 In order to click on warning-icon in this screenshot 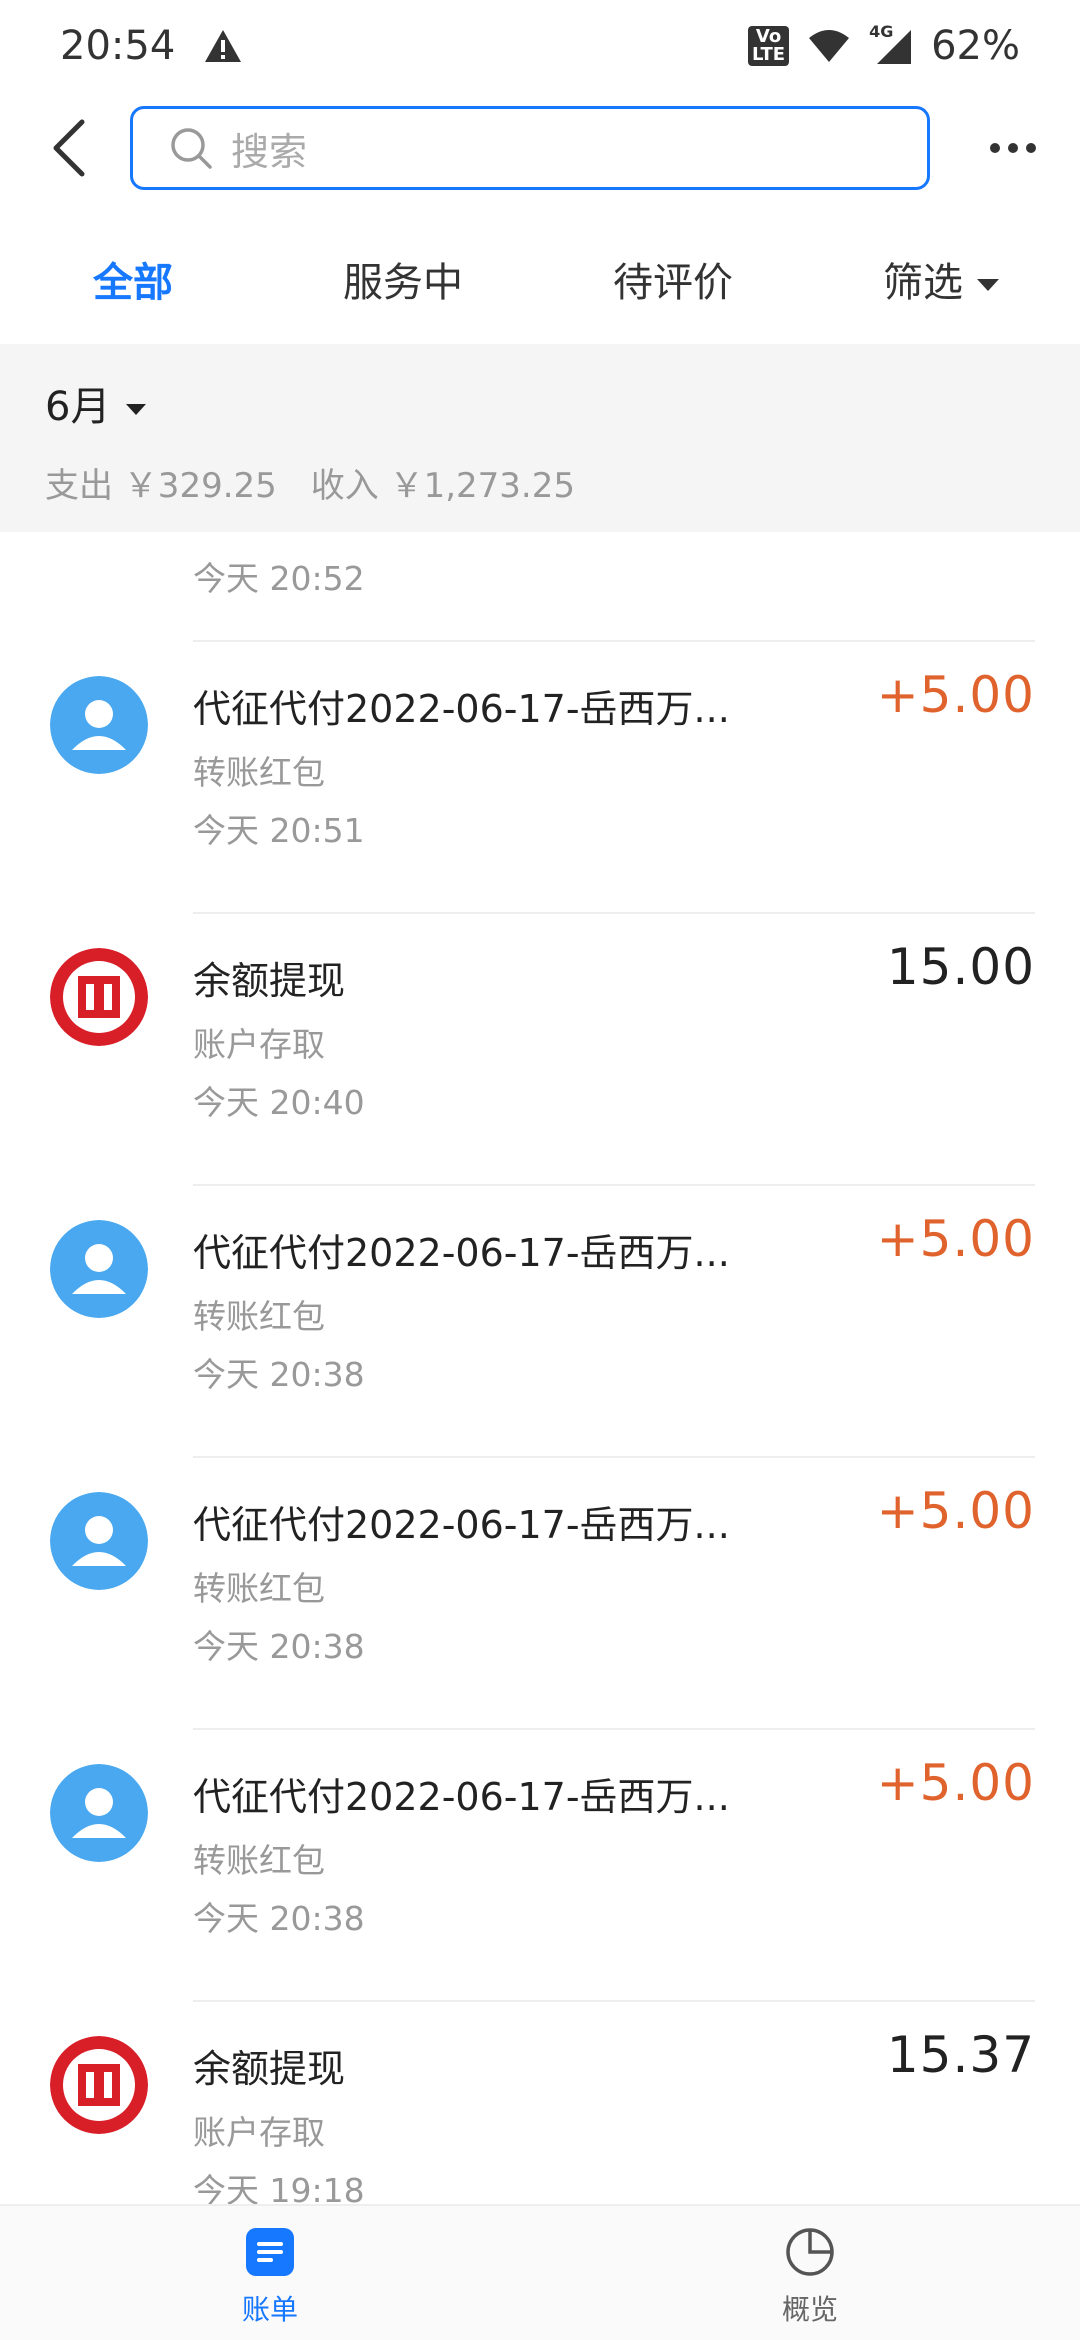, I will do `click(223, 46)`.